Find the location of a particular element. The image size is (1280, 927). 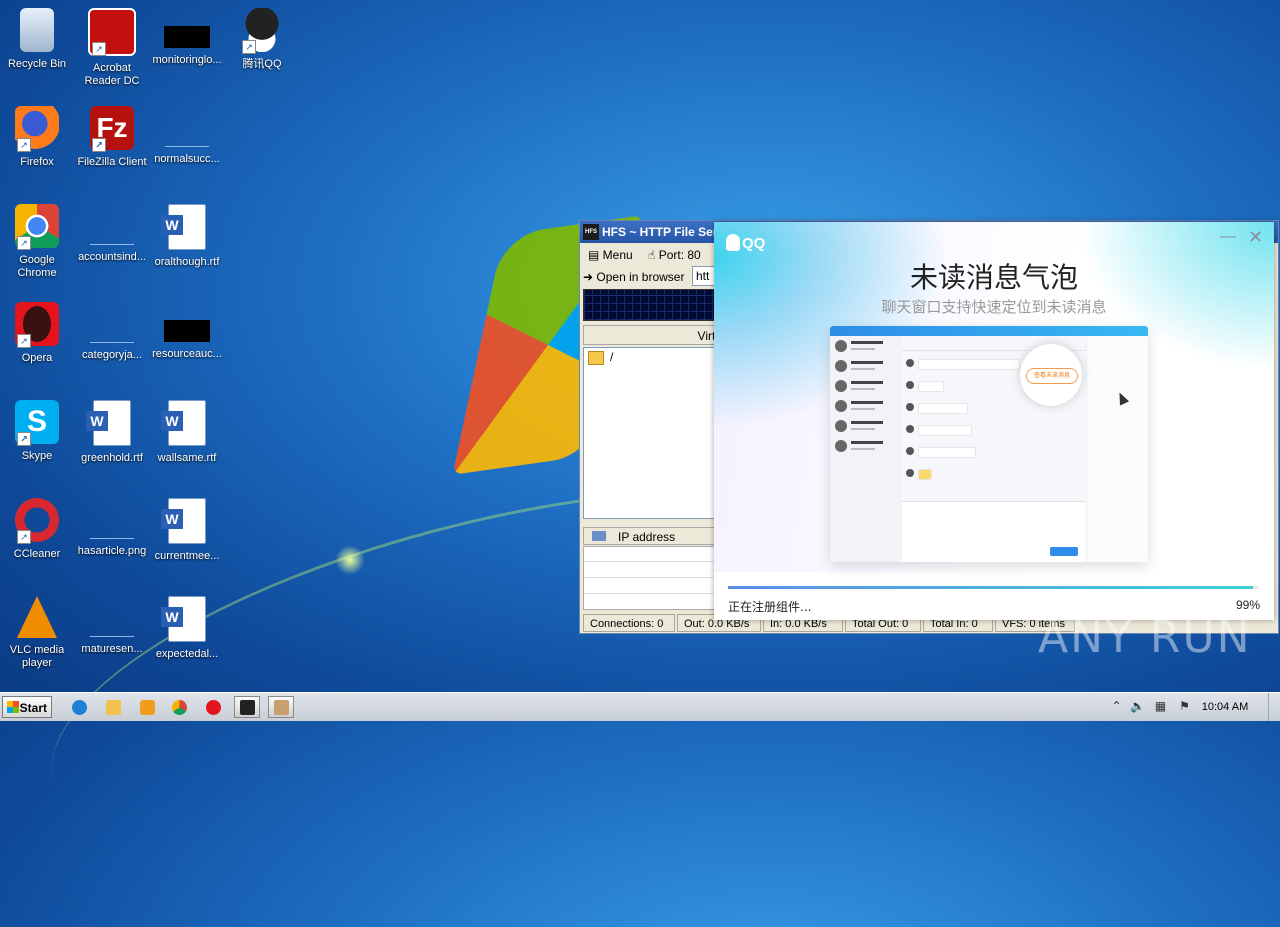

taskbar-hfs is located at coordinates (247, 707).